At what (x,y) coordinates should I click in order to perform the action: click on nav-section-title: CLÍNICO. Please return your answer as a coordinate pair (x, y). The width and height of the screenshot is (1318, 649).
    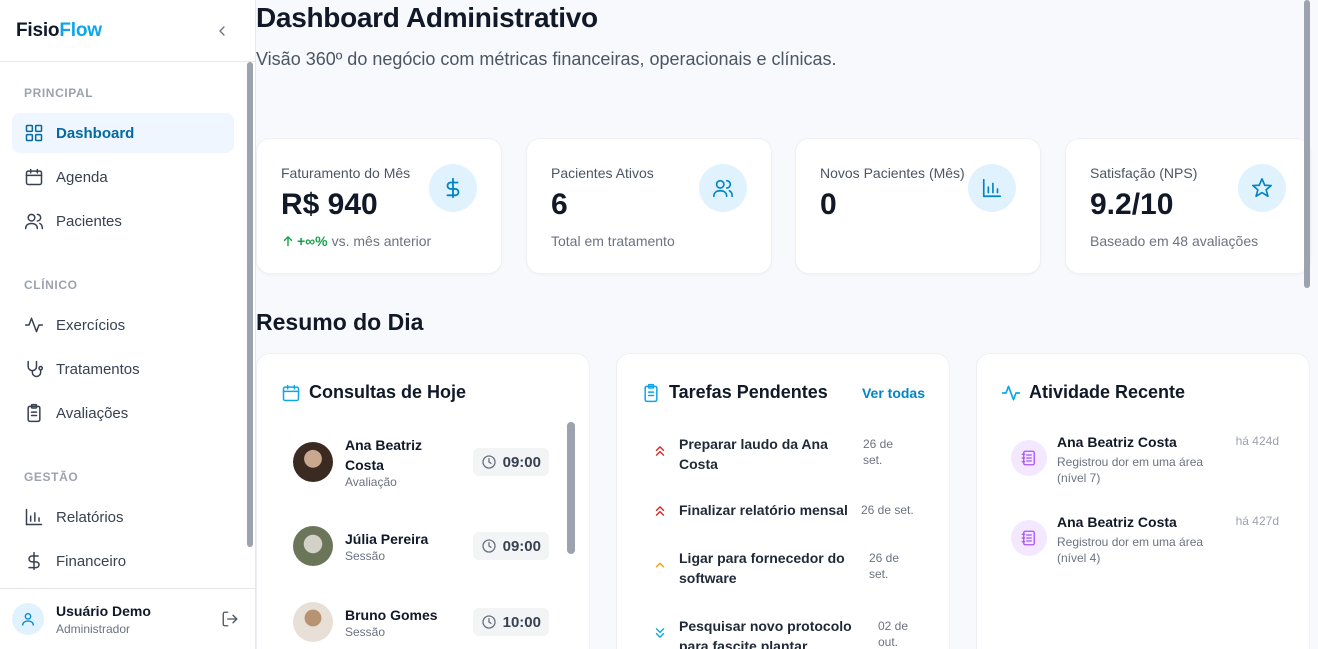
    Looking at the image, I should click on (51, 285).